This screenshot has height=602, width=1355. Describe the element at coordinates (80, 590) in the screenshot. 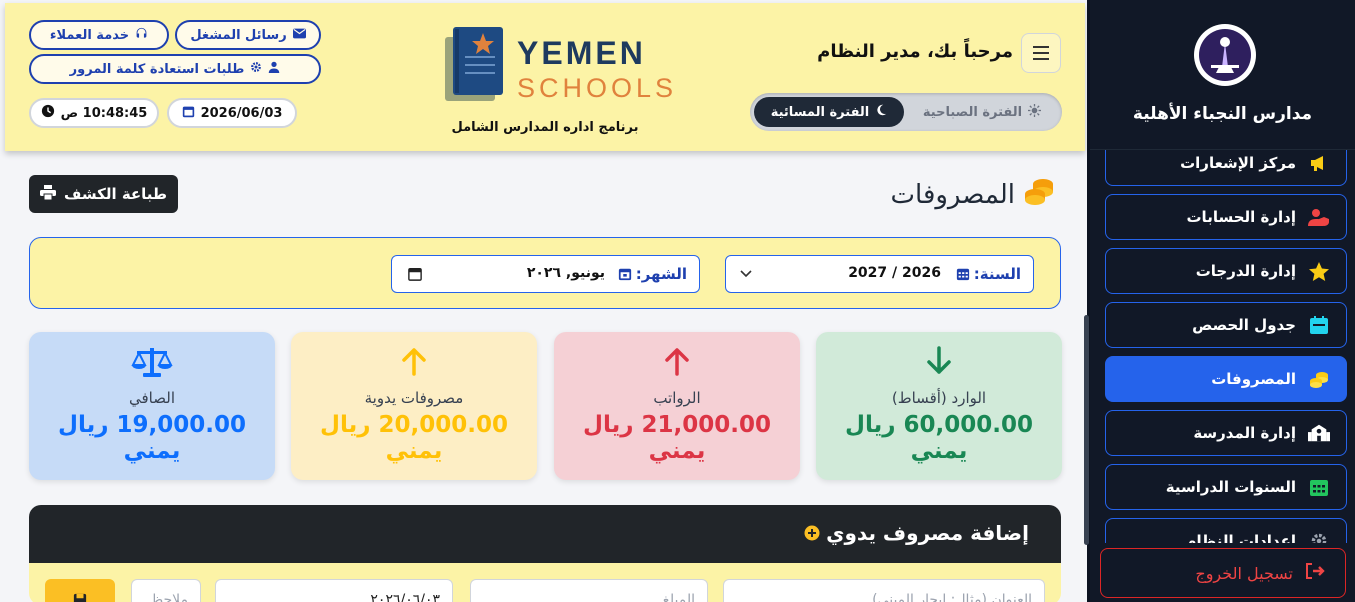

I see `save-expense-button` at that location.